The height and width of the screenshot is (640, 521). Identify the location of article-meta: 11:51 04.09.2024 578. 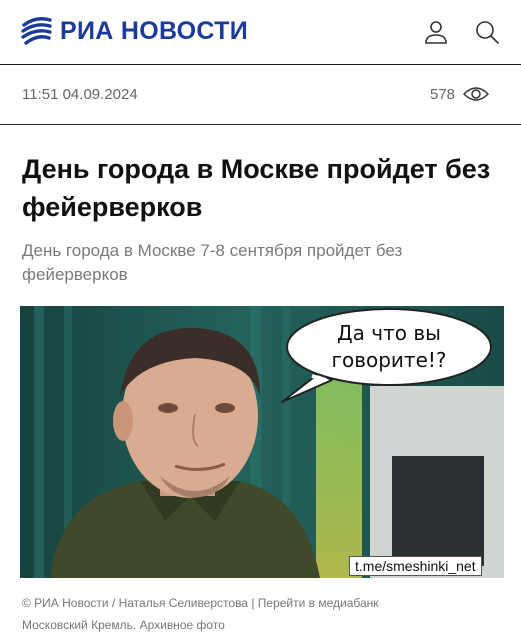
(260, 94).